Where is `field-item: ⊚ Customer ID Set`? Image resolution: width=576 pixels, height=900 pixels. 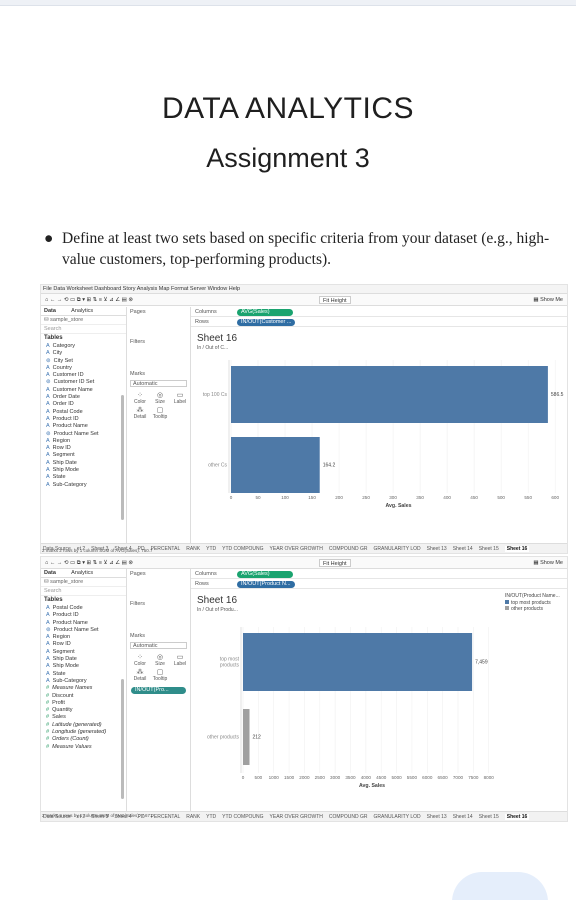
field-item: ⊚ Customer ID Set is located at coordinates (83, 382).